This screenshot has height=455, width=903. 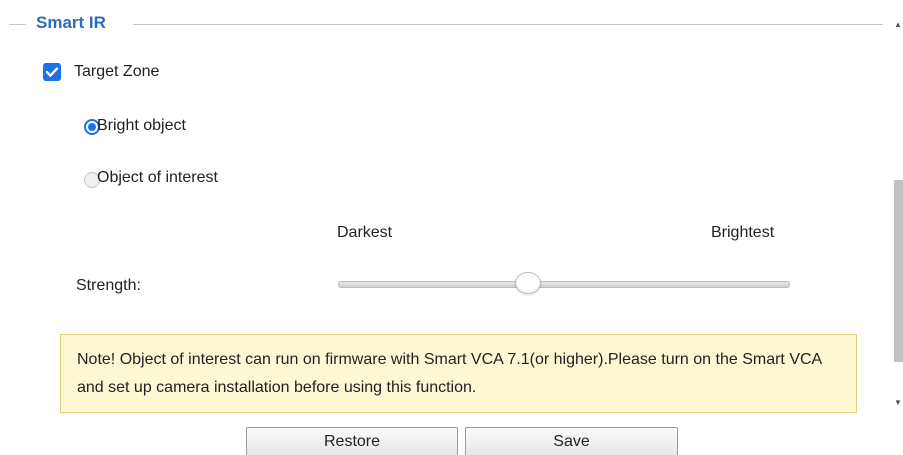 What do you see at coordinates (564, 283) in the screenshot?
I see `strength-slider-track` at bounding box center [564, 283].